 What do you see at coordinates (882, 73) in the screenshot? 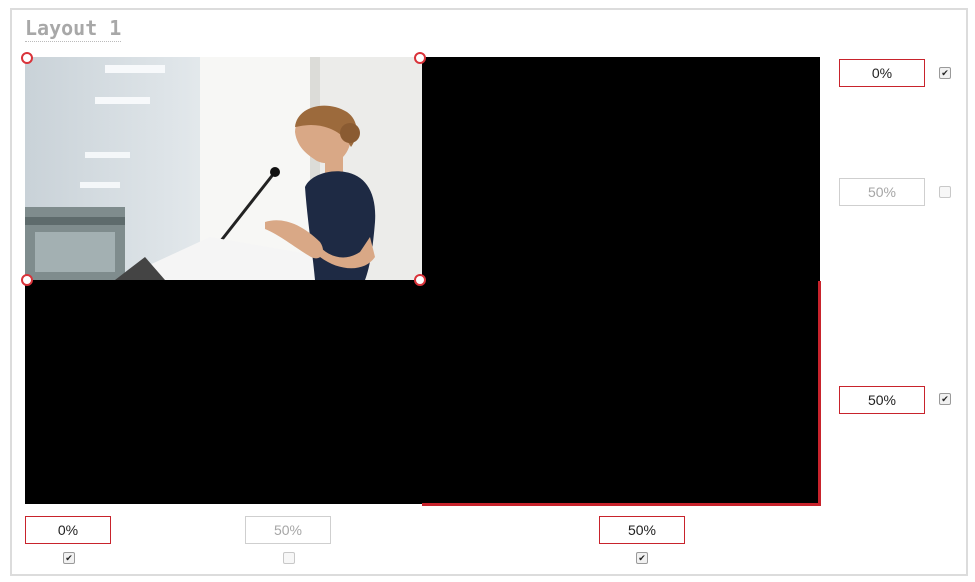
I see `guide-input-top: 0%` at bounding box center [882, 73].